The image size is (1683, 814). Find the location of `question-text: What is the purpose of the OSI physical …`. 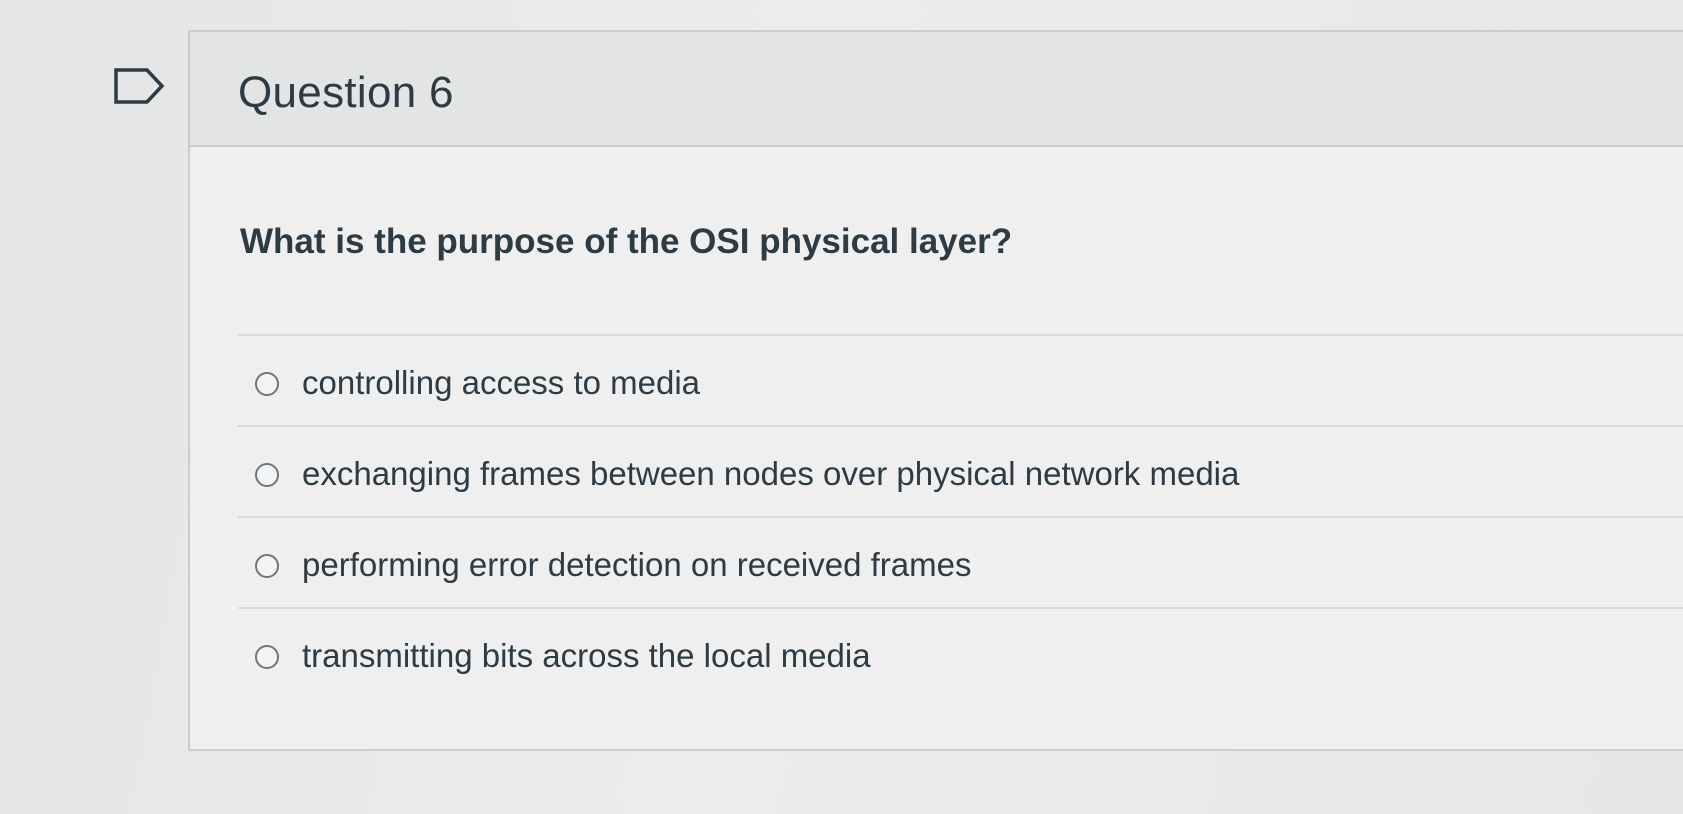

question-text: What is the purpose of the OSI physical … is located at coordinates (626, 241).